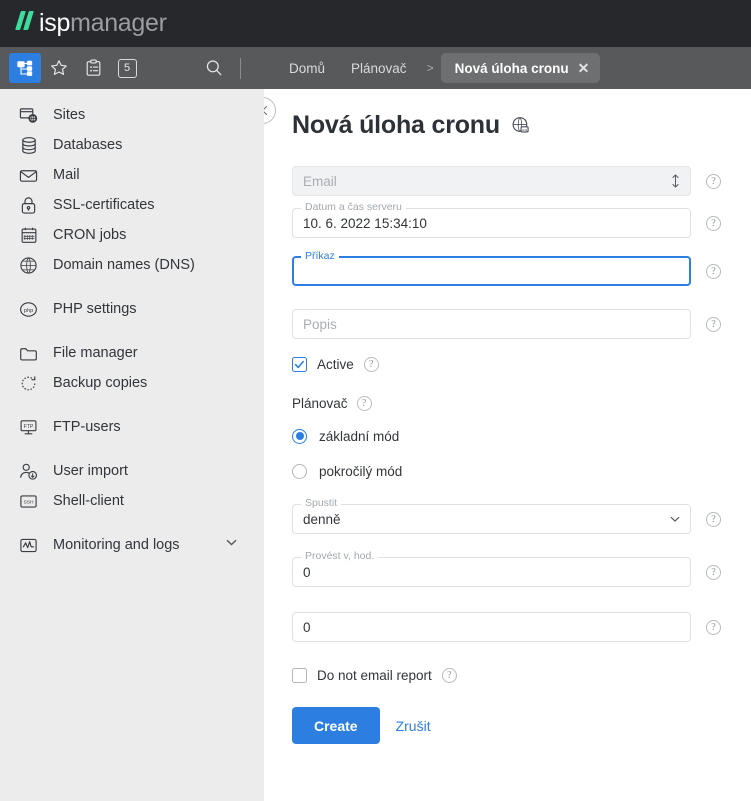 The height and width of the screenshot is (801, 751). Describe the element at coordinates (320, 324) in the screenshot. I see `description-placeholder: Popis` at that location.